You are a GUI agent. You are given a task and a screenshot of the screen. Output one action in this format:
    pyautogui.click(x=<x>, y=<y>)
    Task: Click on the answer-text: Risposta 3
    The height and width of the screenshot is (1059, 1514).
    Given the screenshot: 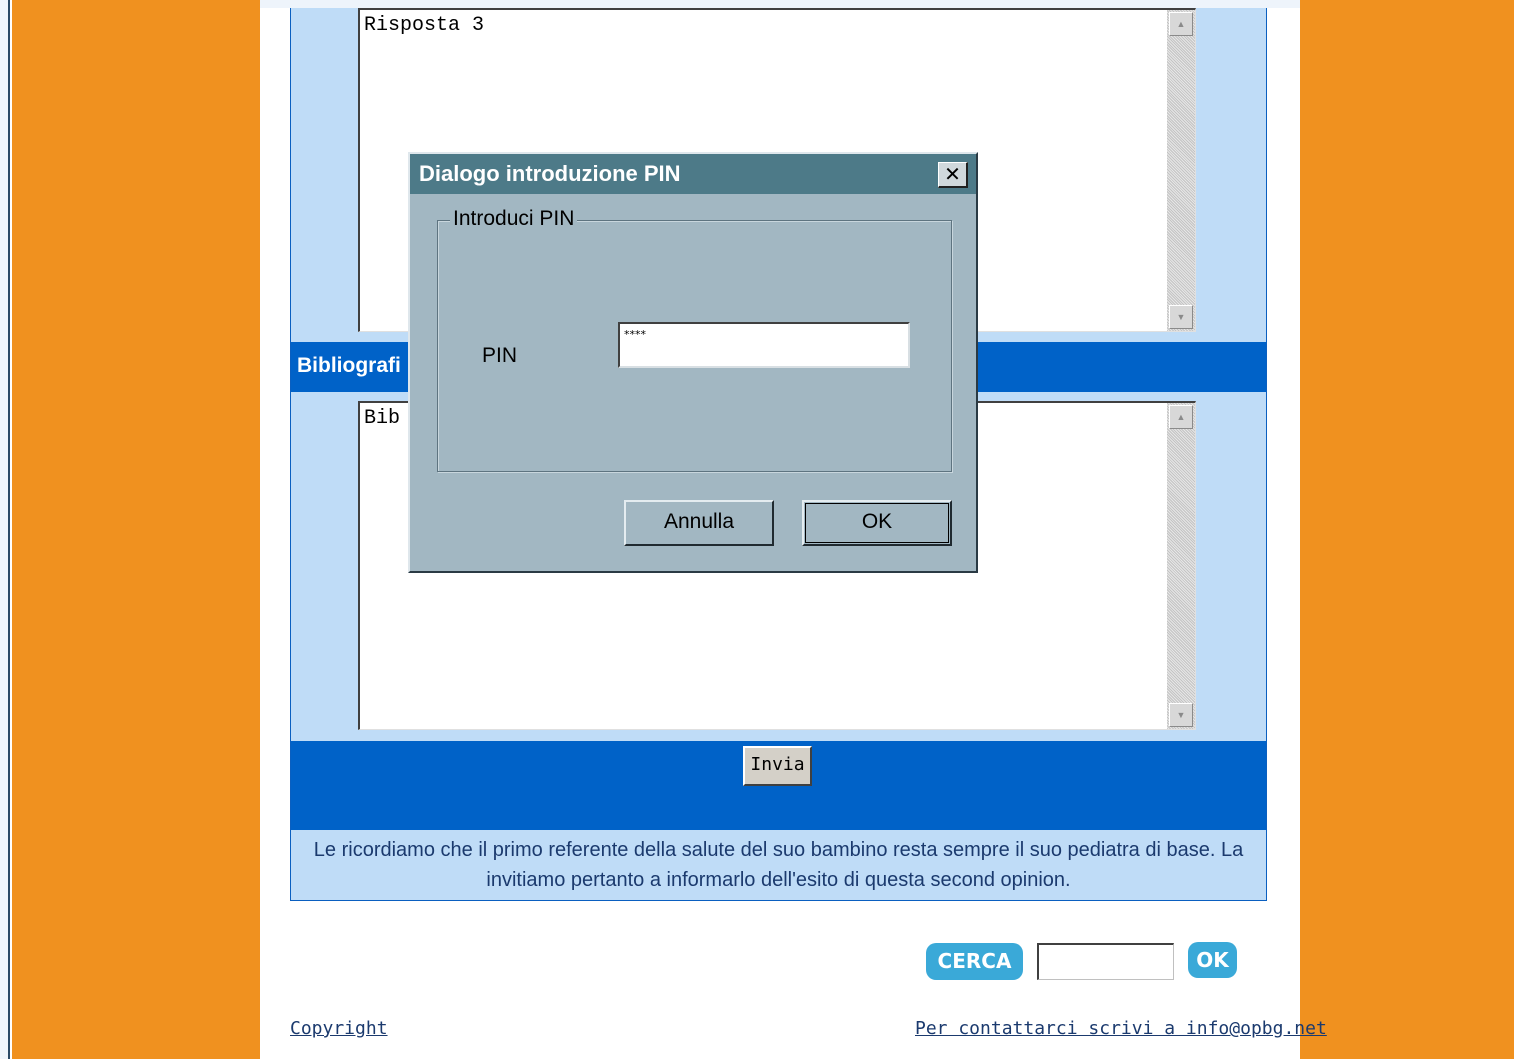 What is the action you would take?
    pyautogui.click(x=424, y=25)
    